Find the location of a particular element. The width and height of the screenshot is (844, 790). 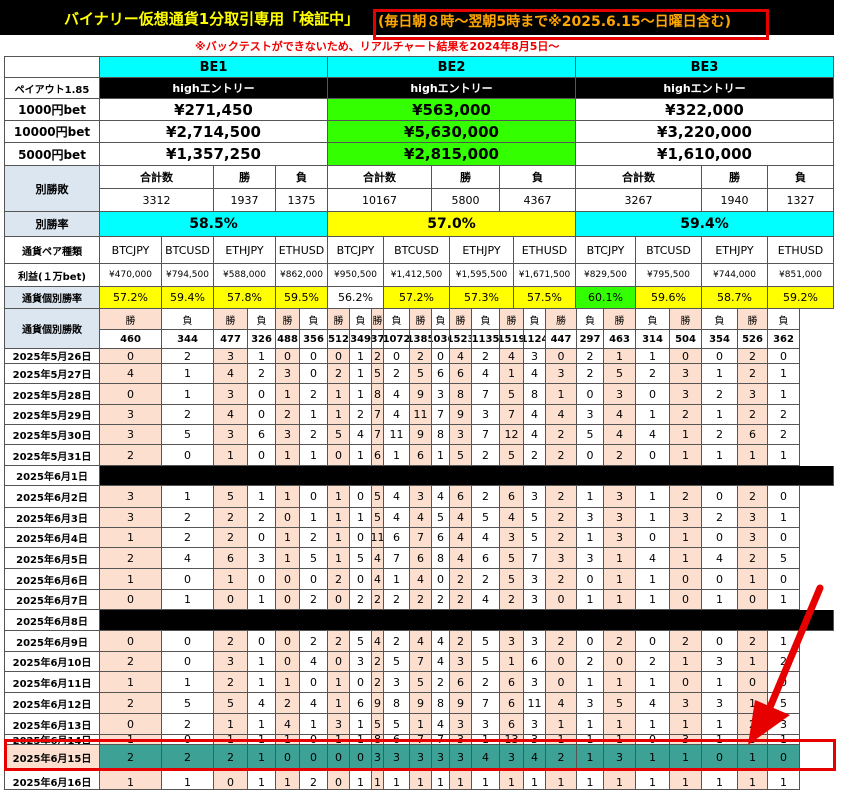

pair-profit: ¥862,000 is located at coordinates (302, 275).